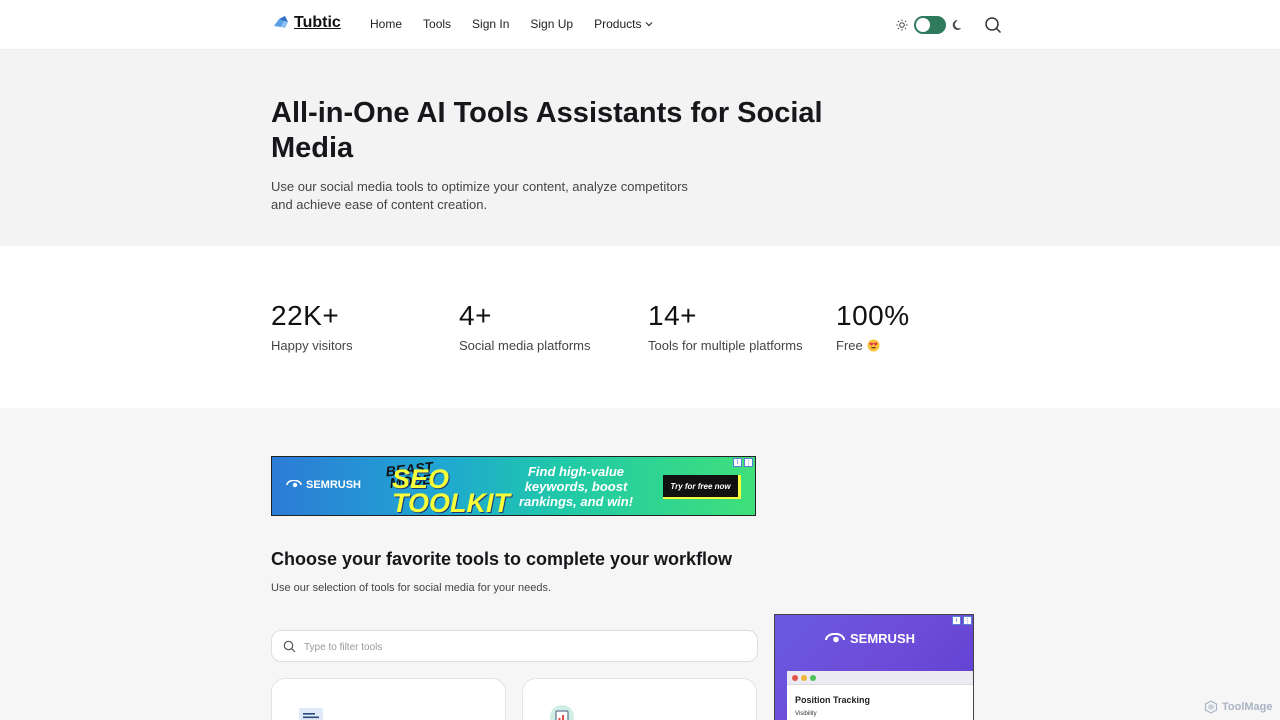  I want to click on nav-sign-up: Sign Up, so click(551, 24).